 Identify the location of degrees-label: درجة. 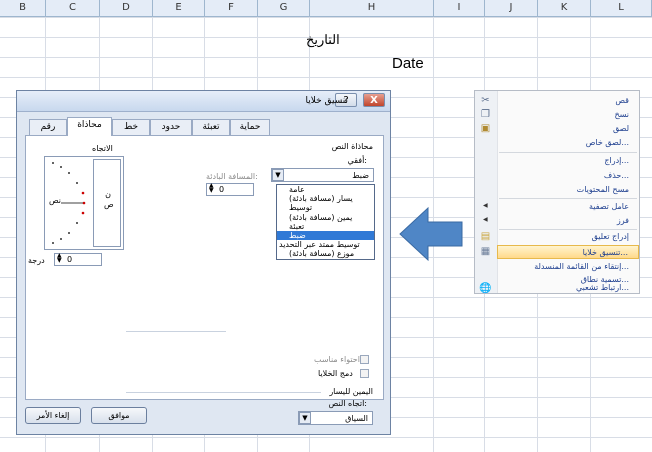
(36, 260).